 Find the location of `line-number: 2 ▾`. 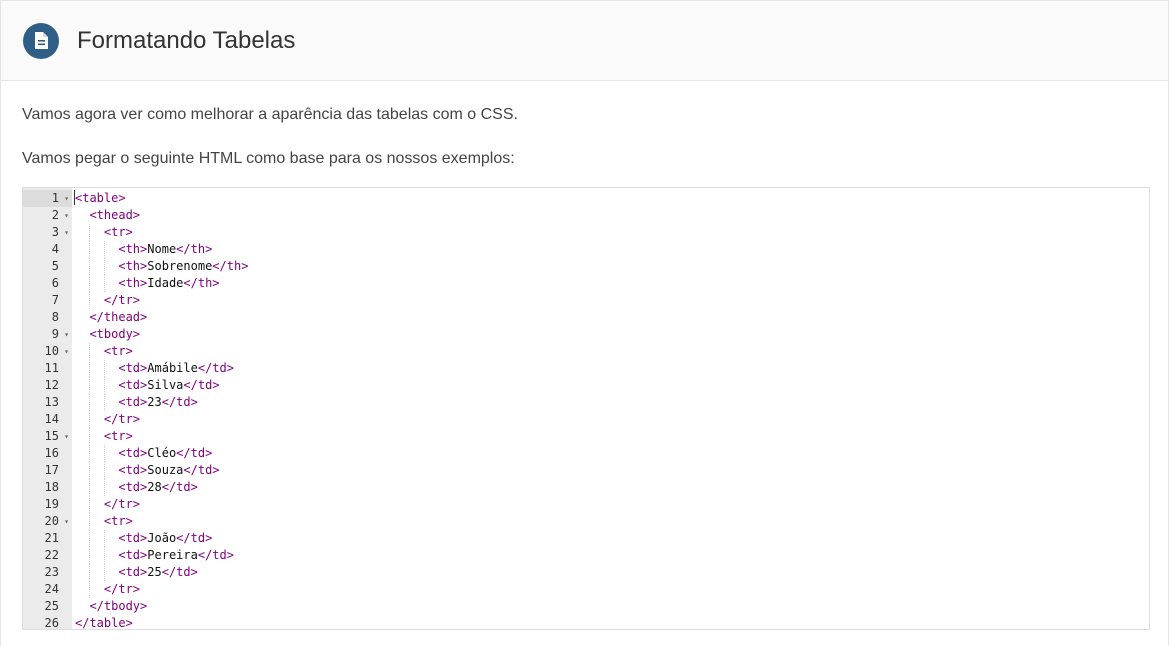

line-number: 2 ▾ is located at coordinates (47, 215).